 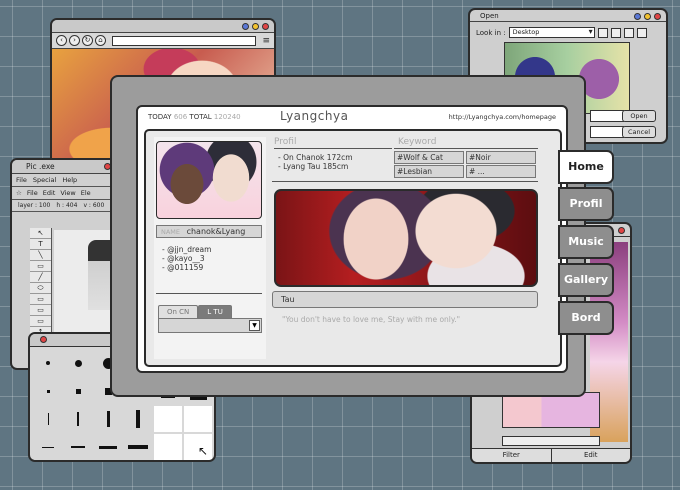 What do you see at coordinates (163, 26) in the screenshot?
I see `browser-titlebar` at bounding box center [163, 26].